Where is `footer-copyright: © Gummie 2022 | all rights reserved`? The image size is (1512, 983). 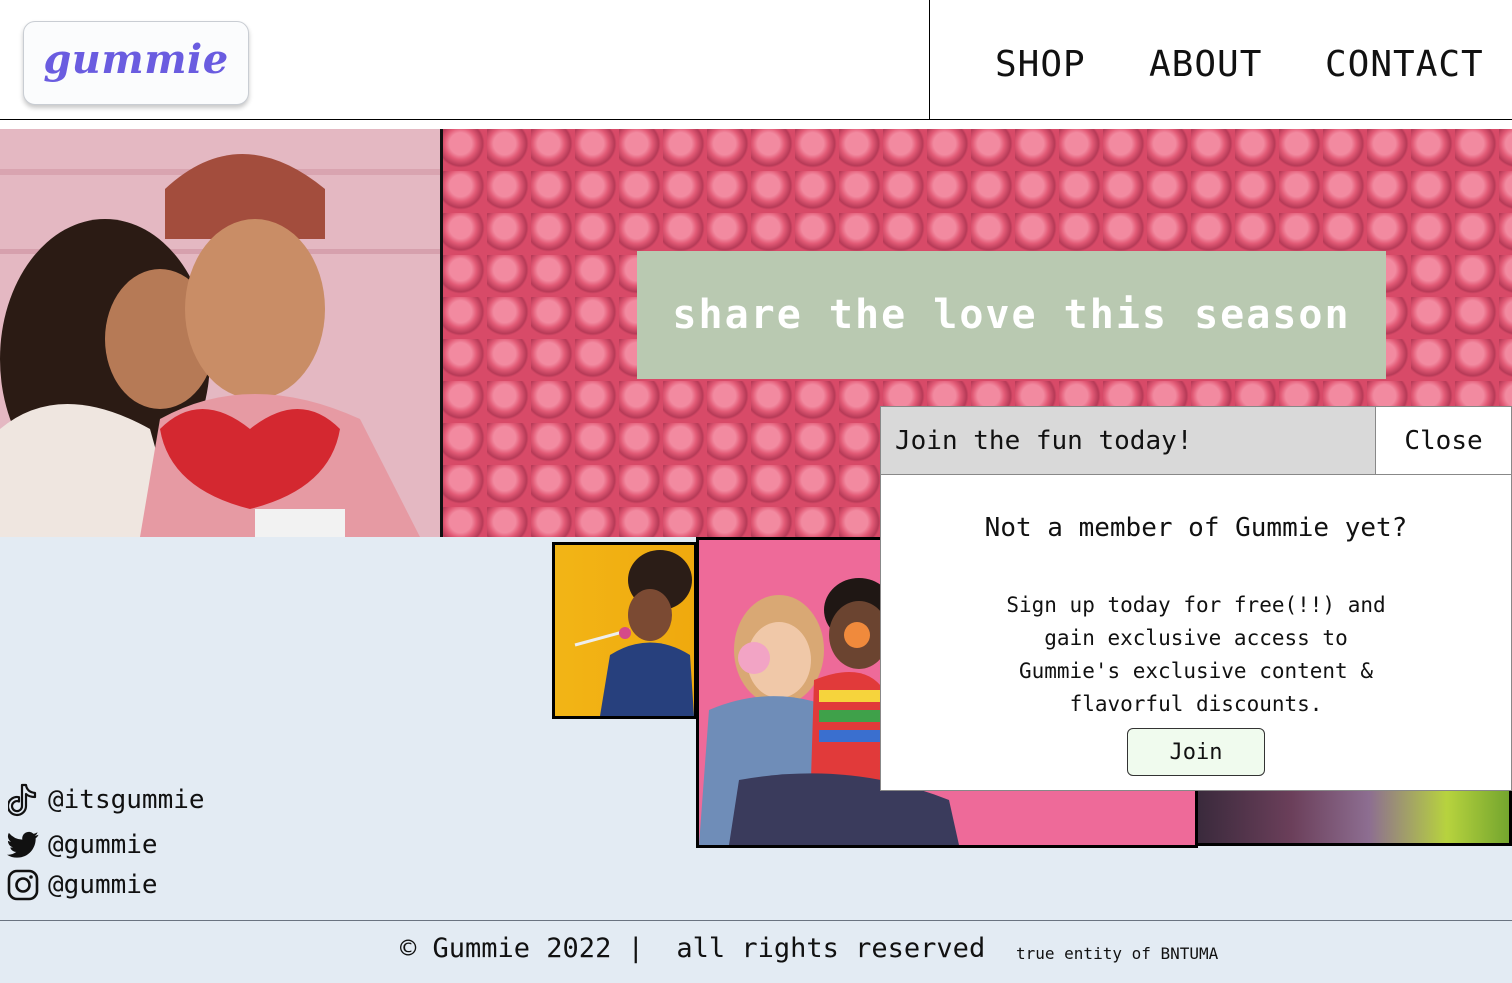 footer-copyright: © Gummie 2022 | all rights reserved is located at coordinates (693, 948).